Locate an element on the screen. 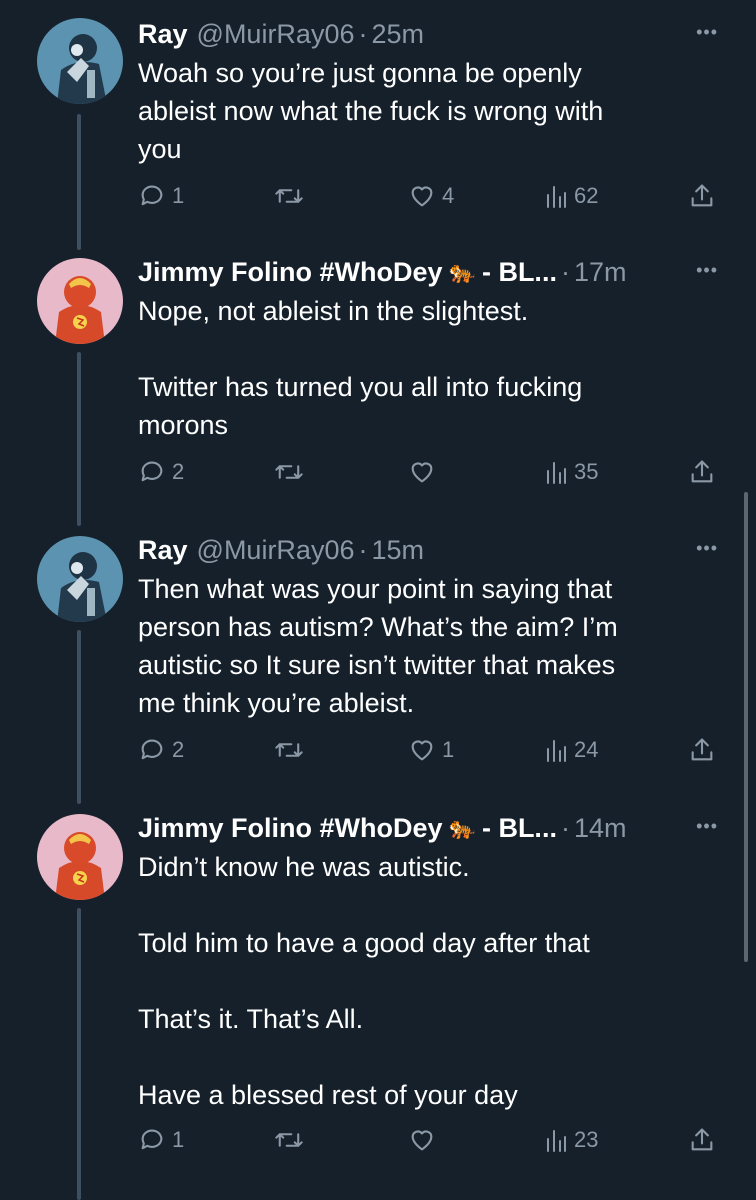 This screenshot has height=1200, width=756. text-line: you is located at coordinates (160, 149).